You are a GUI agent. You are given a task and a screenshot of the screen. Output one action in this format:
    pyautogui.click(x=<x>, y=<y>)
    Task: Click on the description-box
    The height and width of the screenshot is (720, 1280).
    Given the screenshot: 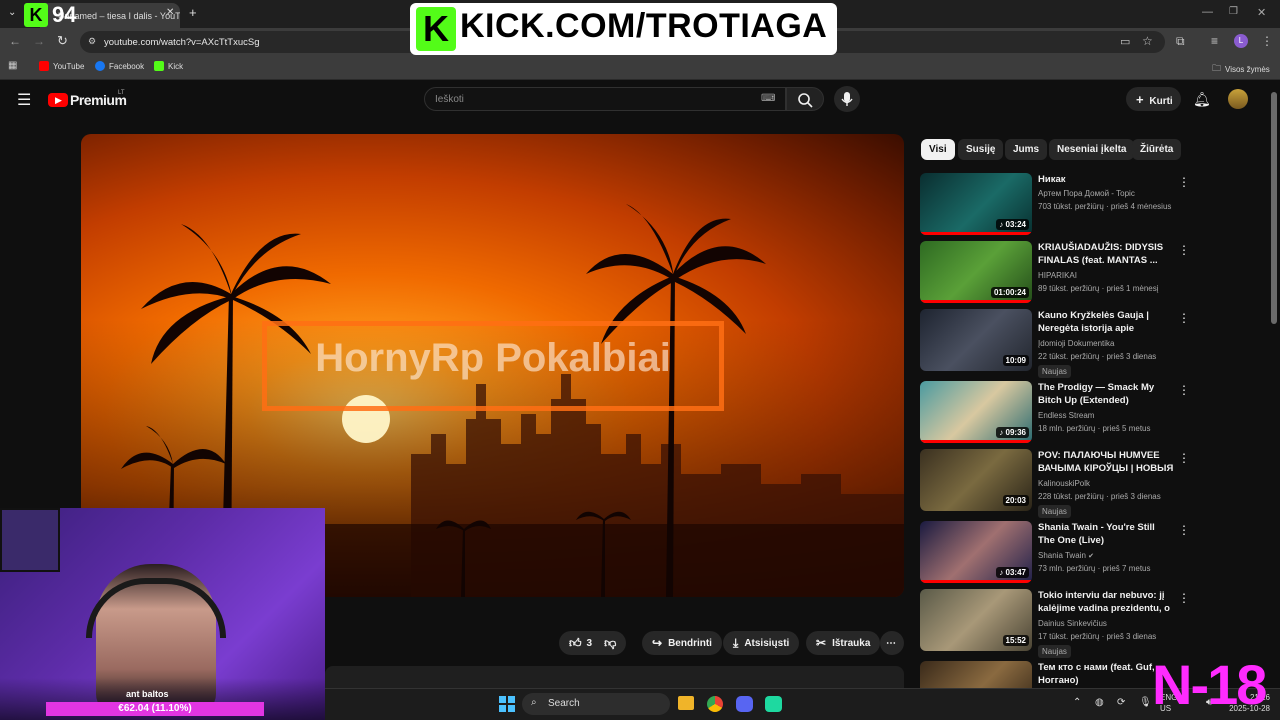 What is the action you would take?
    pyautogui.click(x=614, y=677)
    